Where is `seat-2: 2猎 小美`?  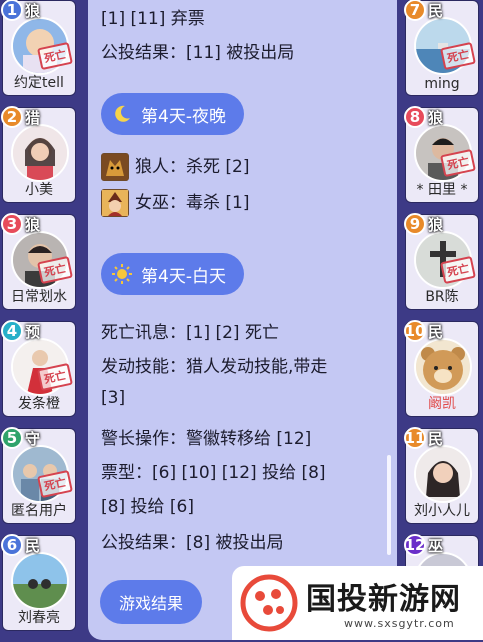
seat-2: 2猎 小美 is located at coordinates (38, 154).